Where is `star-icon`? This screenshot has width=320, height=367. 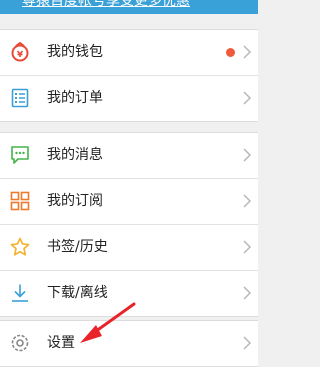 star-icon is located at coordinates (20, 246).